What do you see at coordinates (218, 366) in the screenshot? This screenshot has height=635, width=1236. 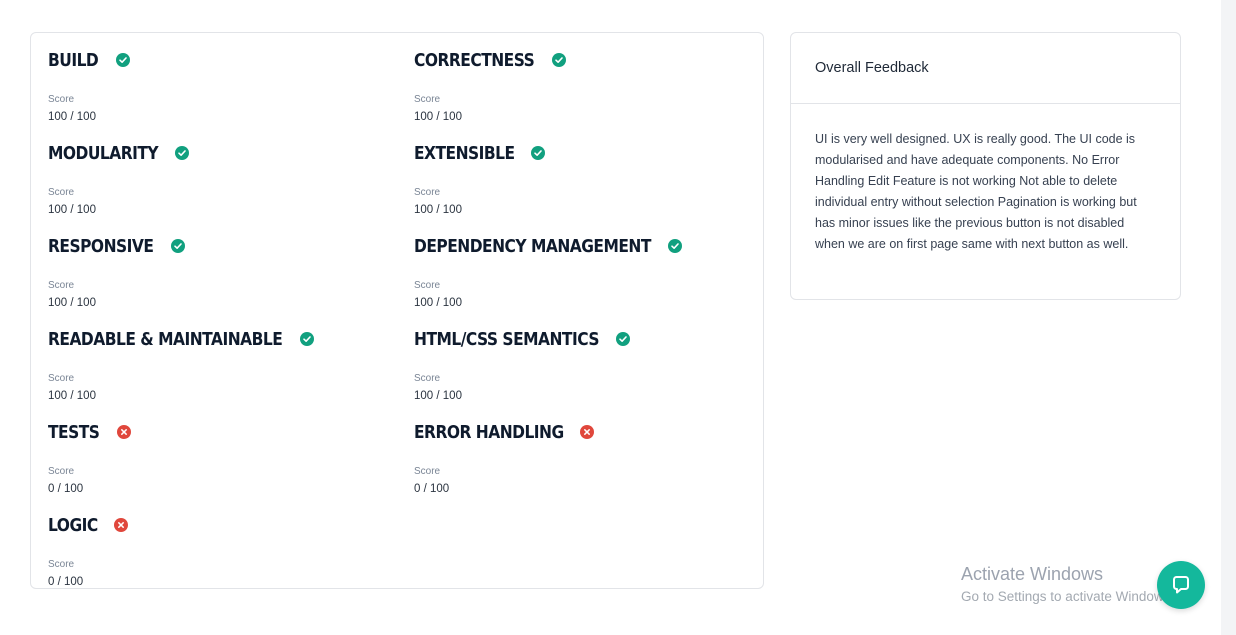 I see `score-item: READABLE & MAINTAINABLE Score 100 / 100` at bounding box center [218, 366].